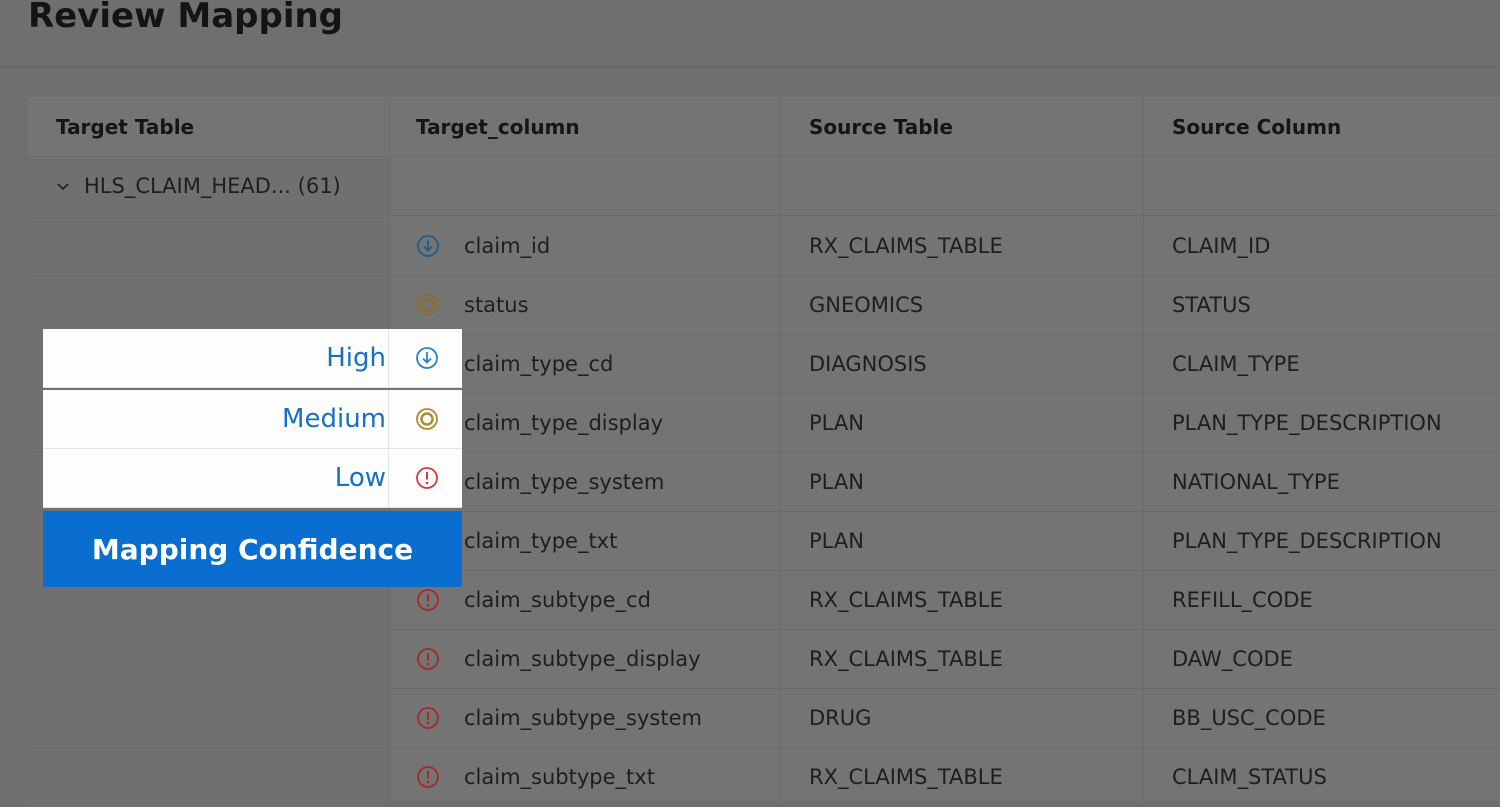 The height and width of the screenshot is (807, 1500). What do you see at coordinates (209, 126) in the screenshot?
I see `header-target-table: Target Table` at bounding box center [209, 126].